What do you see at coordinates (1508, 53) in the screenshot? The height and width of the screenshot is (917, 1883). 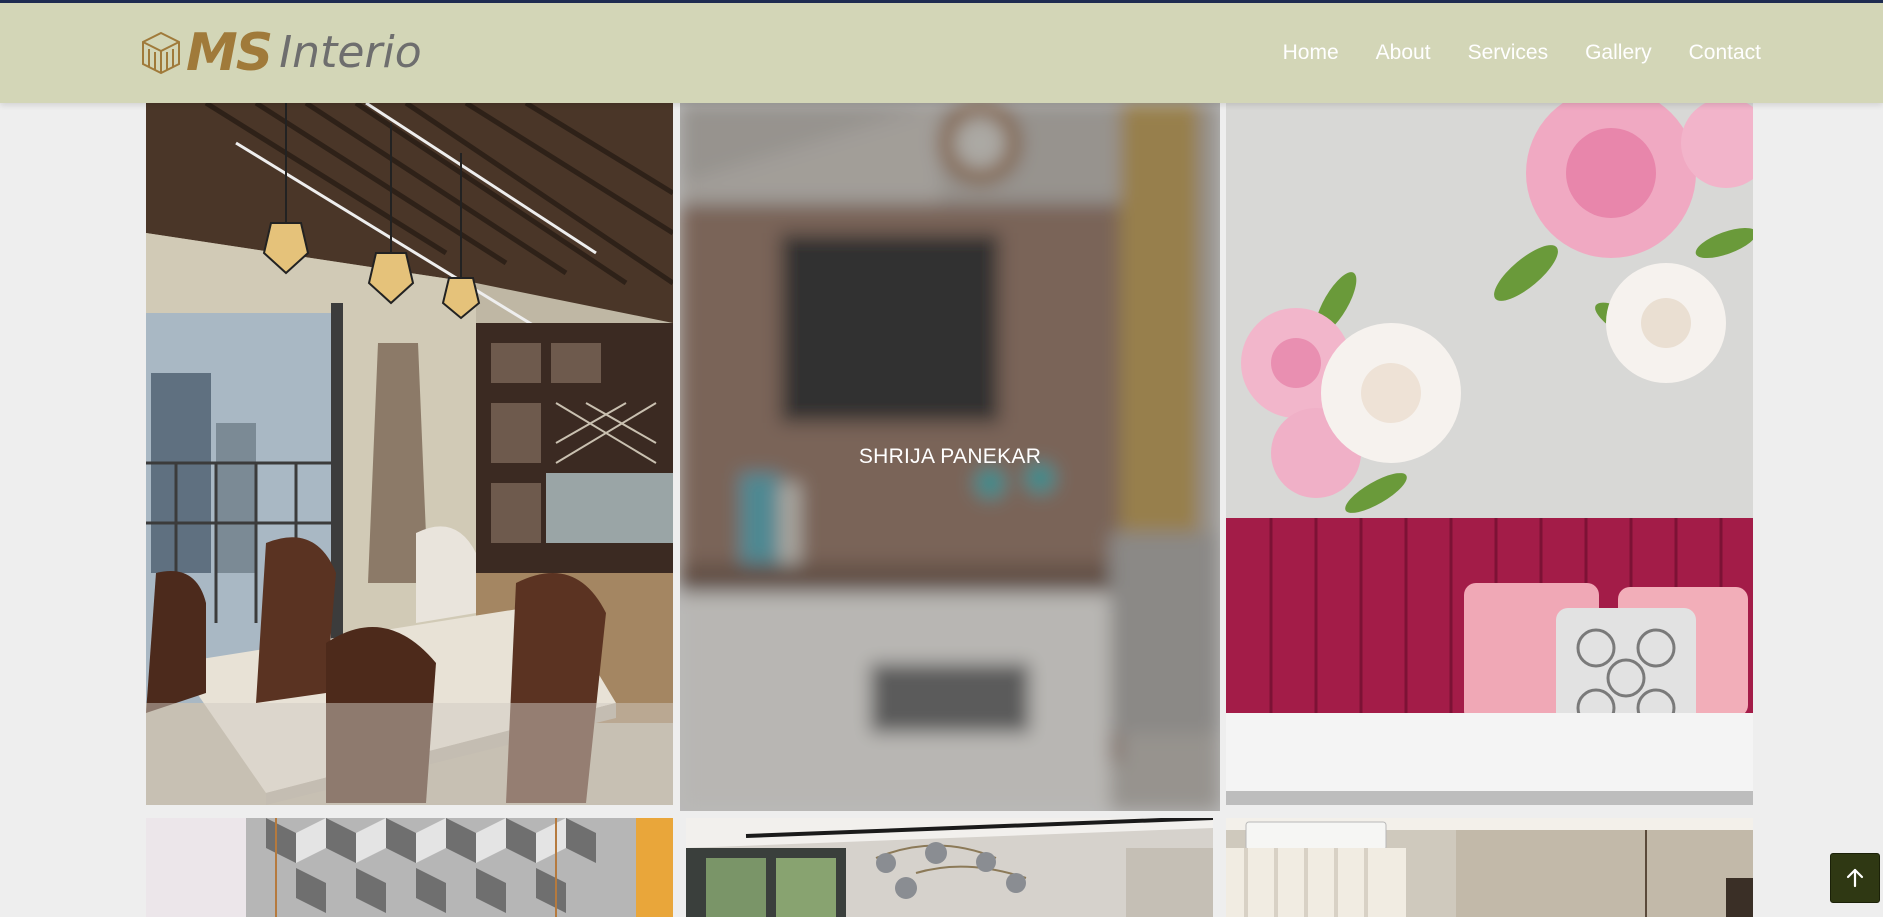 I see `nav-services: Services` at bounding box center [1508, 53].